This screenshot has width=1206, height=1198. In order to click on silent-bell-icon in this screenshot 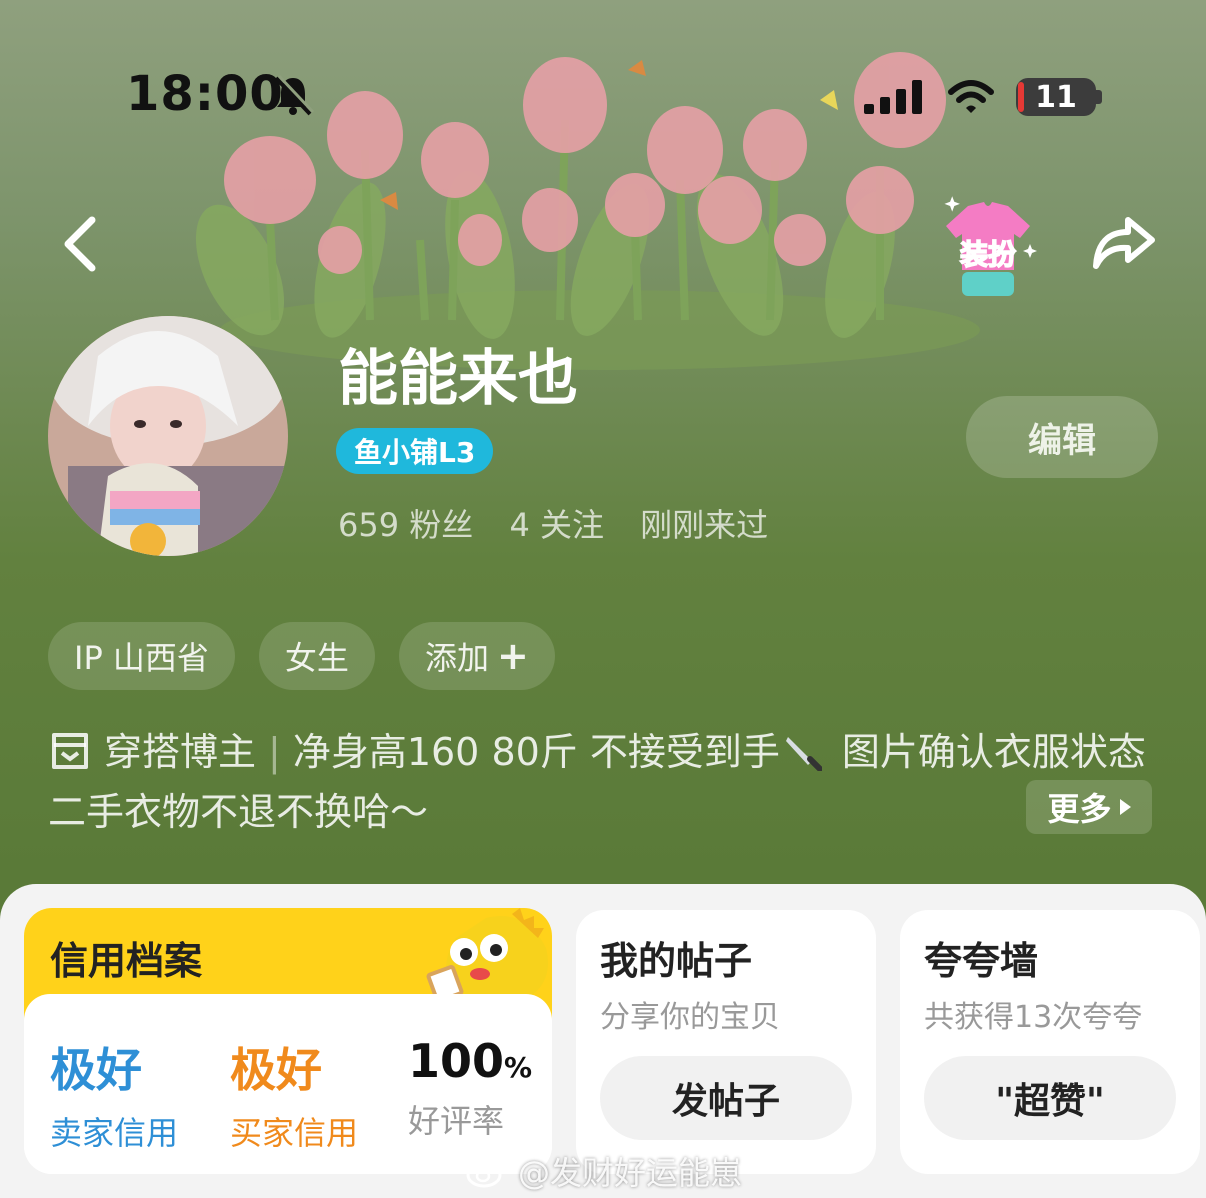, I will do `click(294, 95)`.